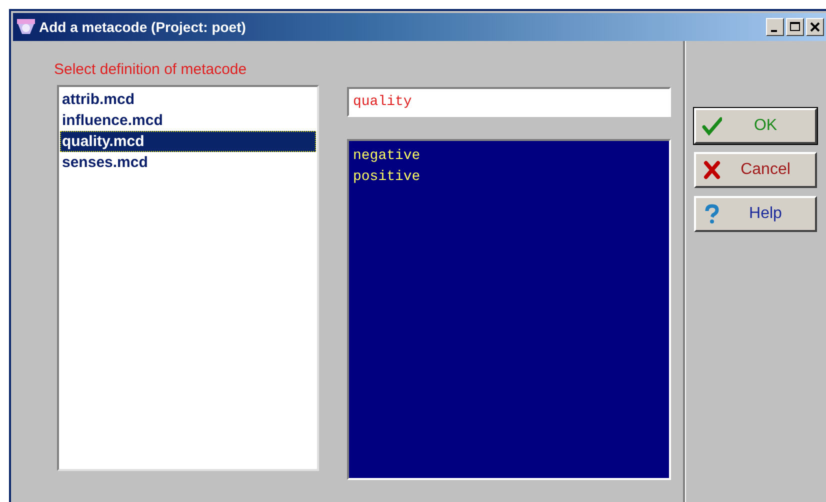  I want to click on maximize-icon, so click(795, 27).